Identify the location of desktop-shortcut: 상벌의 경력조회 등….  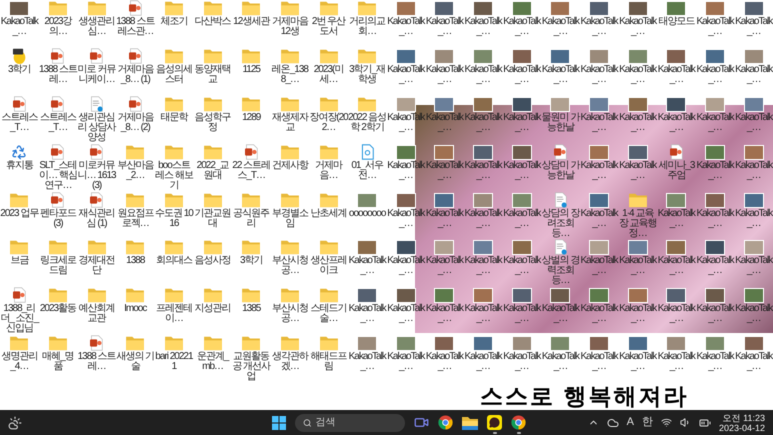
(560, 263).